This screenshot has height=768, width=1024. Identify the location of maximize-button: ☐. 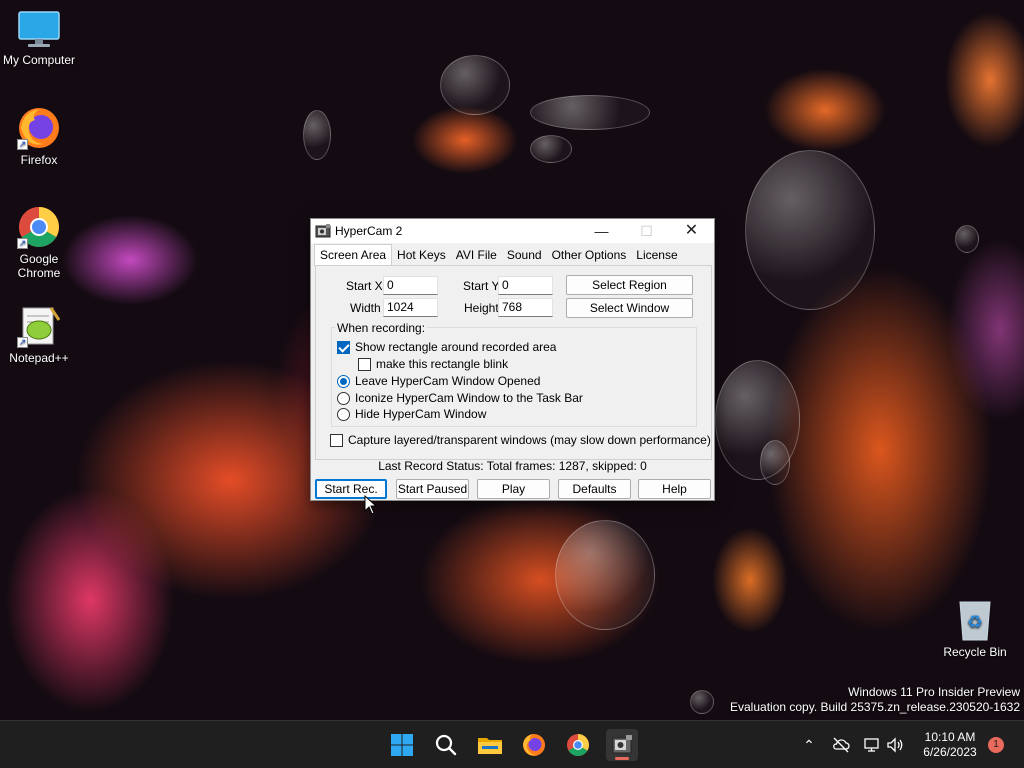
(646, 231).